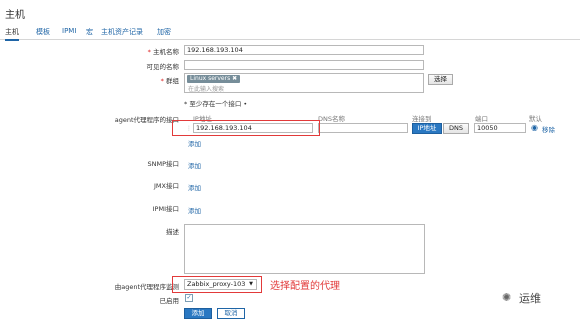 Image resolution: width=580 pixels, height=326 pixels. Describe the element at coordinates (305, 286) in the screenshot. I see `proxy-annotation: 选择配置的代理` at that location.